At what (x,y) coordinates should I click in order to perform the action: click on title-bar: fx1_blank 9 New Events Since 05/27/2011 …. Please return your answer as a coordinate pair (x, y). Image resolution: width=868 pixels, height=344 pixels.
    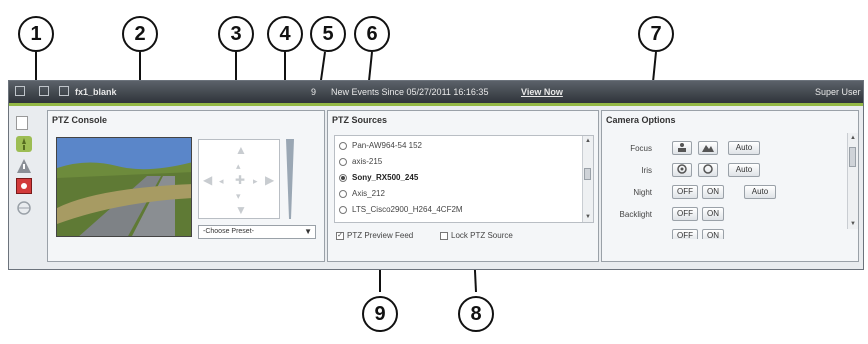
    Looking at the image, I should click on (436, 92).